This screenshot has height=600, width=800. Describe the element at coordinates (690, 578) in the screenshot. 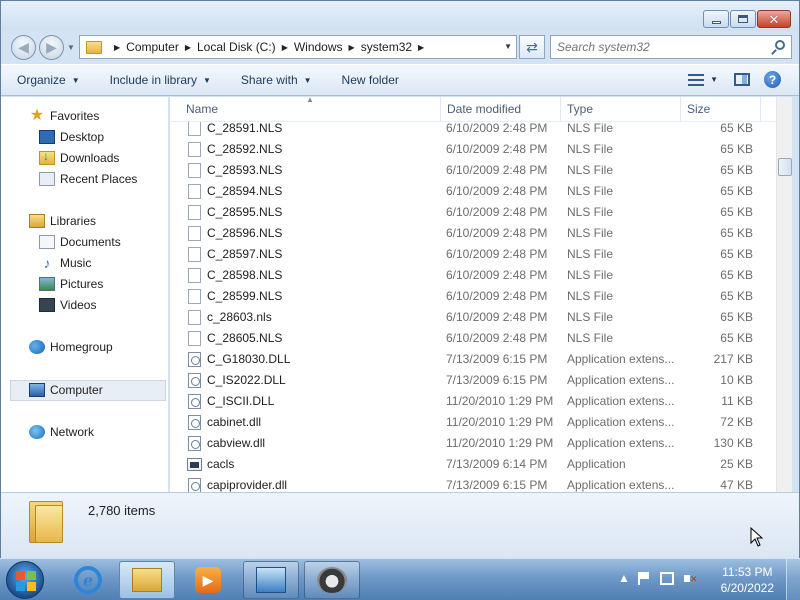

I see `volume-muted-icon` at that location.